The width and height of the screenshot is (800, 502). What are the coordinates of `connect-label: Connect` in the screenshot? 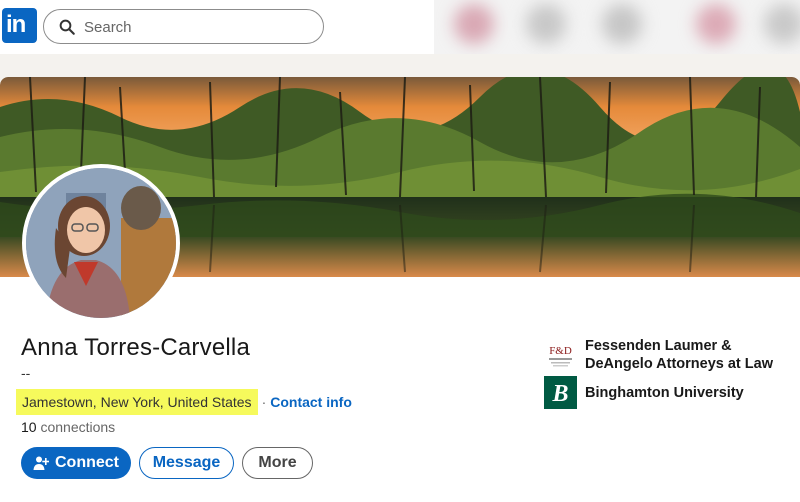 It's located at (87, 462).